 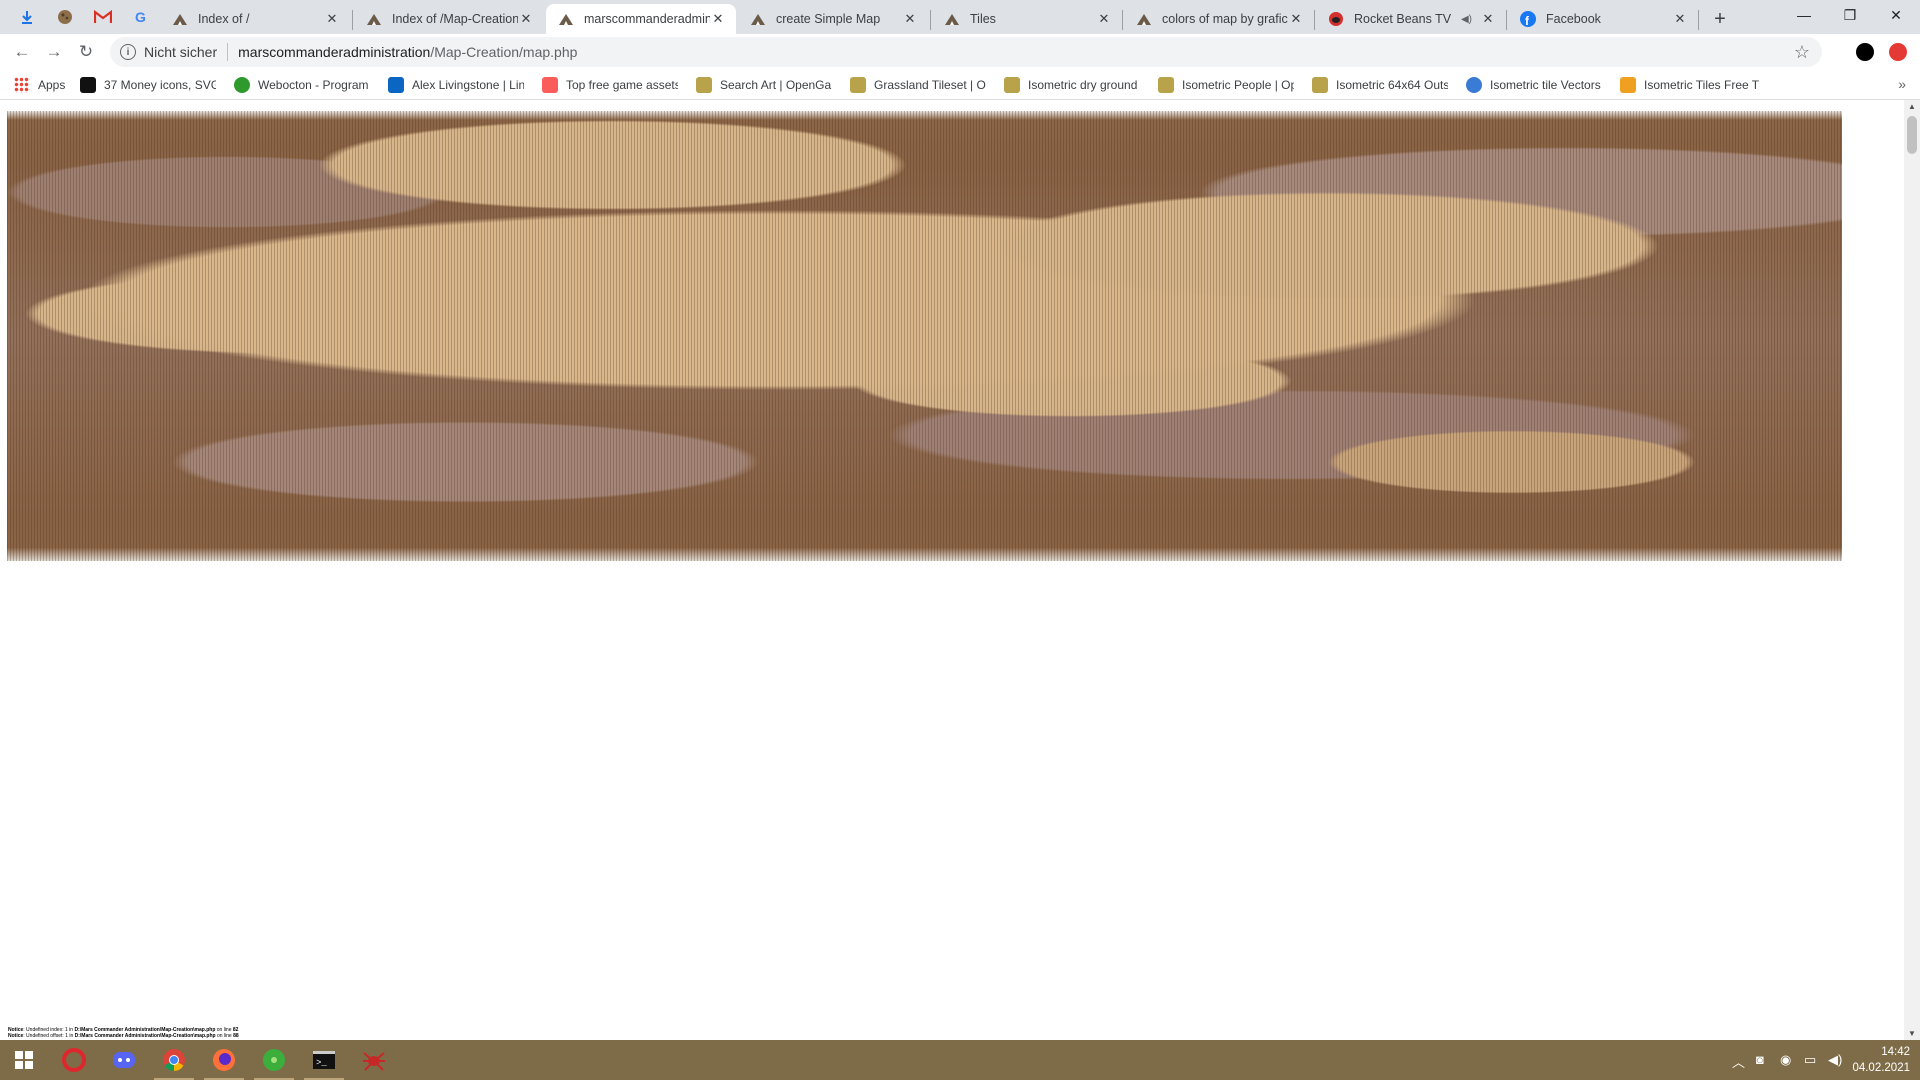 I want to click on bookmark-apps: Apps, so click(x=39, y=85).